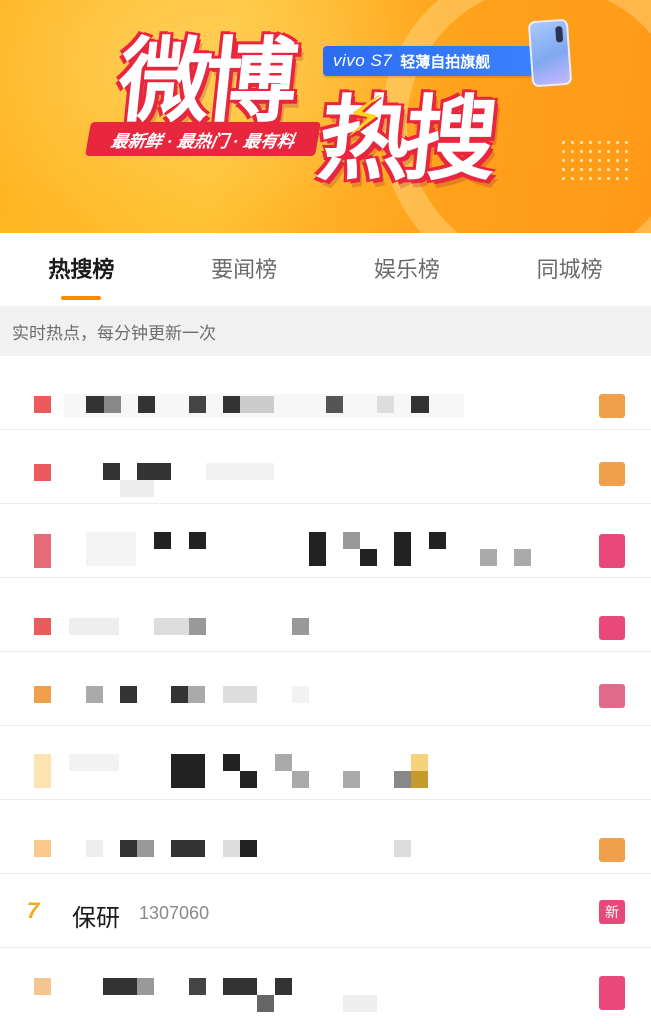  What do you see at coordinates (445, 62) in the screenshot?
I see `sponsor-slogan: 轻薄自拍旗舰` at bounding box center [445, 62].